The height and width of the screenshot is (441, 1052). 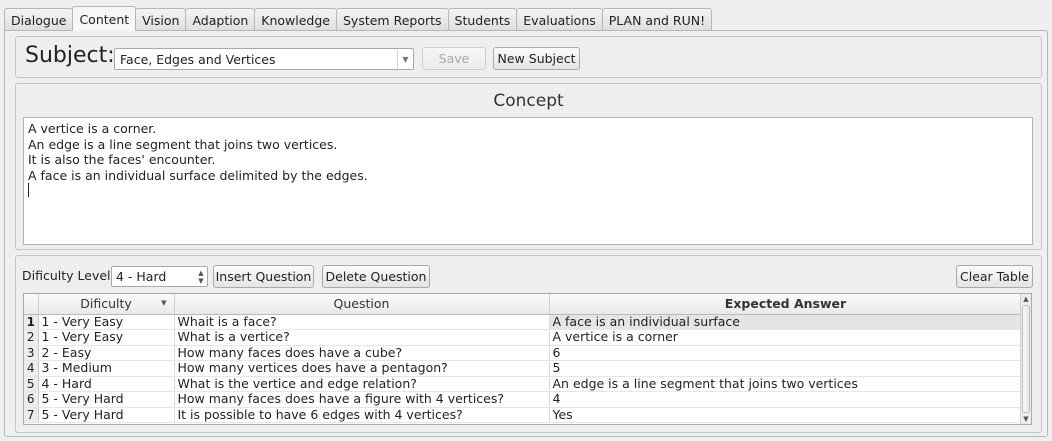 I want to click on row-number: 6, so click(x=31, y=399).